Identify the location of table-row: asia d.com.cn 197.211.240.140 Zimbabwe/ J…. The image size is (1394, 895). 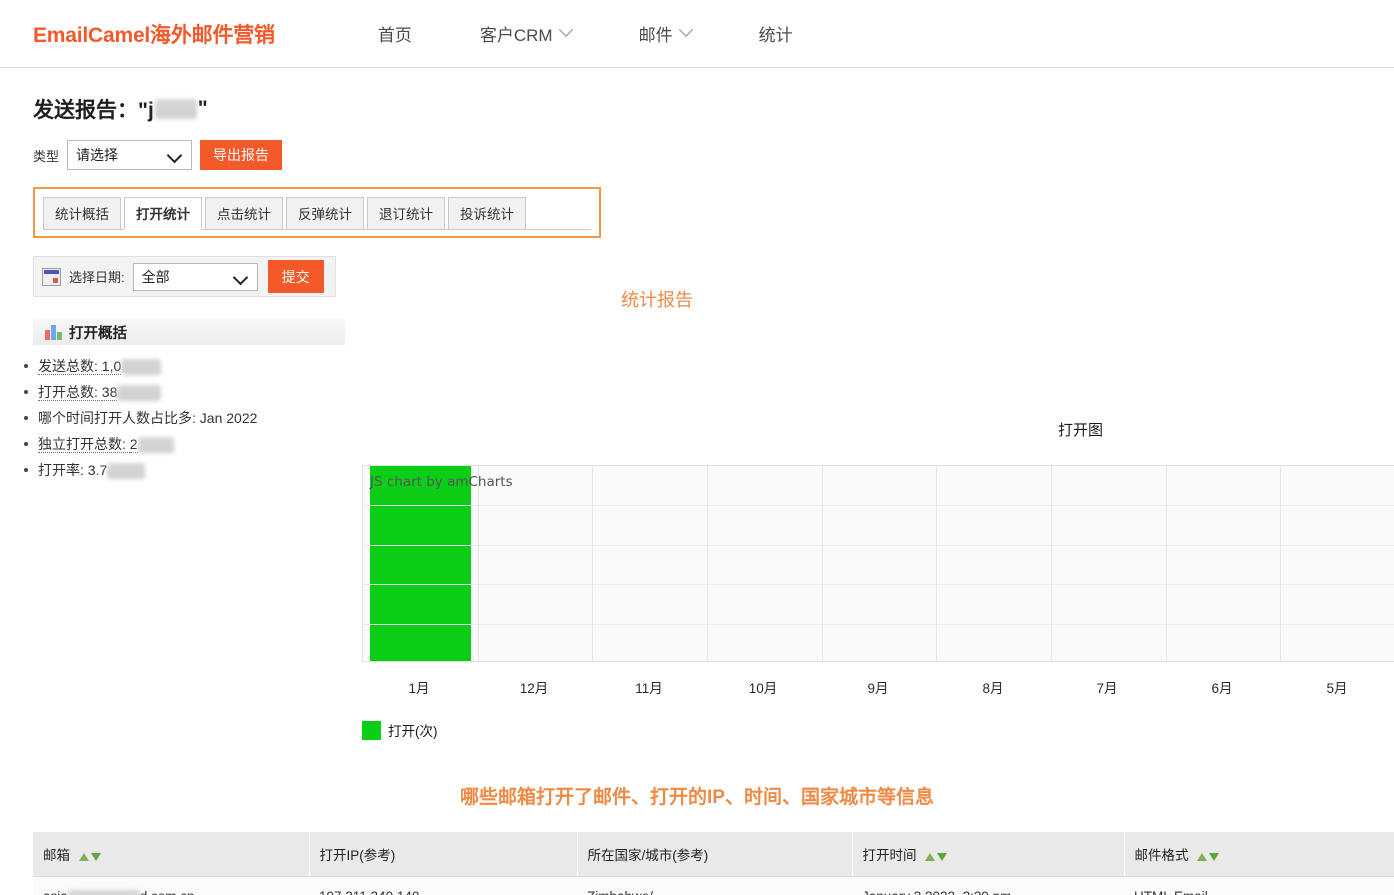
(713, 885).